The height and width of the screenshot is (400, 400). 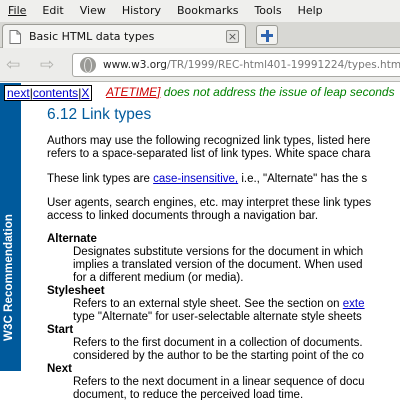 I want to click on menu-help-label: Help, so click(x=310, y=10).